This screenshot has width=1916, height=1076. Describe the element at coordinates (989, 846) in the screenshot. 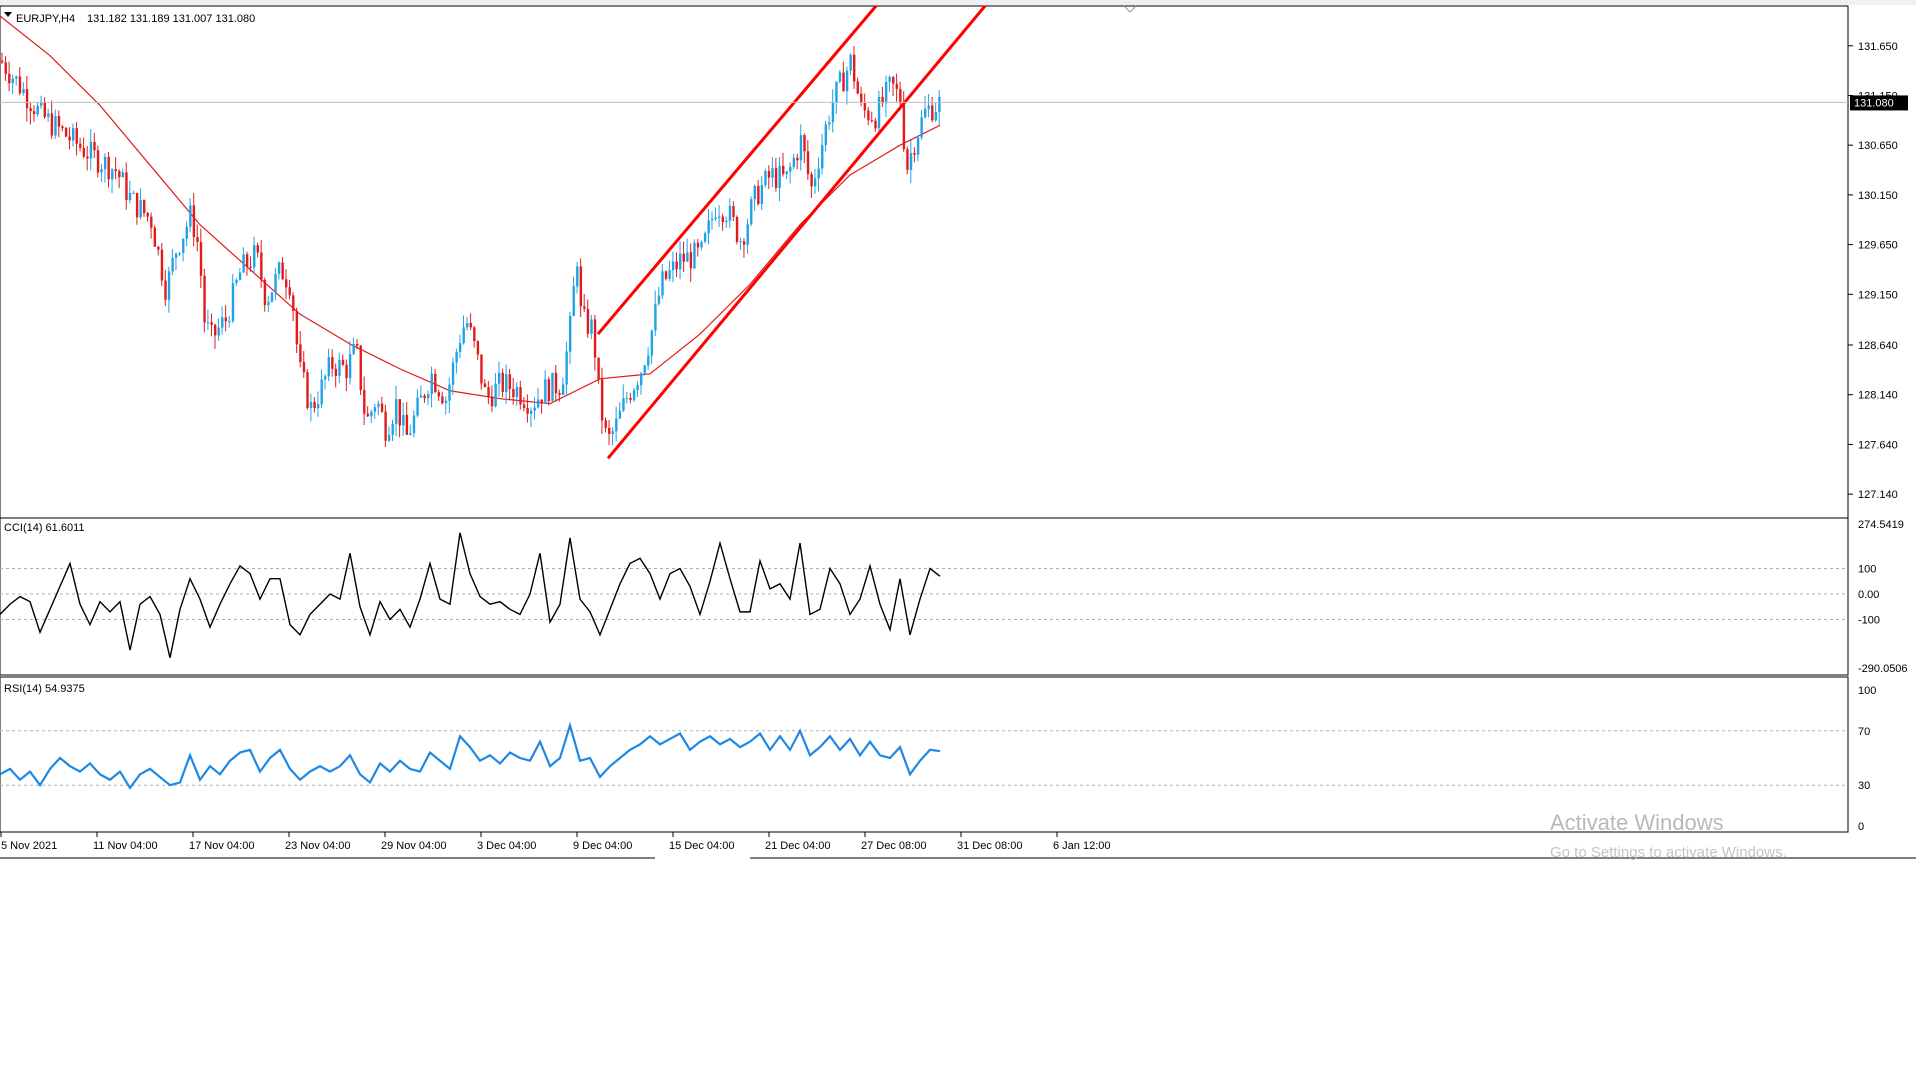

I see `time-tick-label: 31 Dec 08:00` at that location.